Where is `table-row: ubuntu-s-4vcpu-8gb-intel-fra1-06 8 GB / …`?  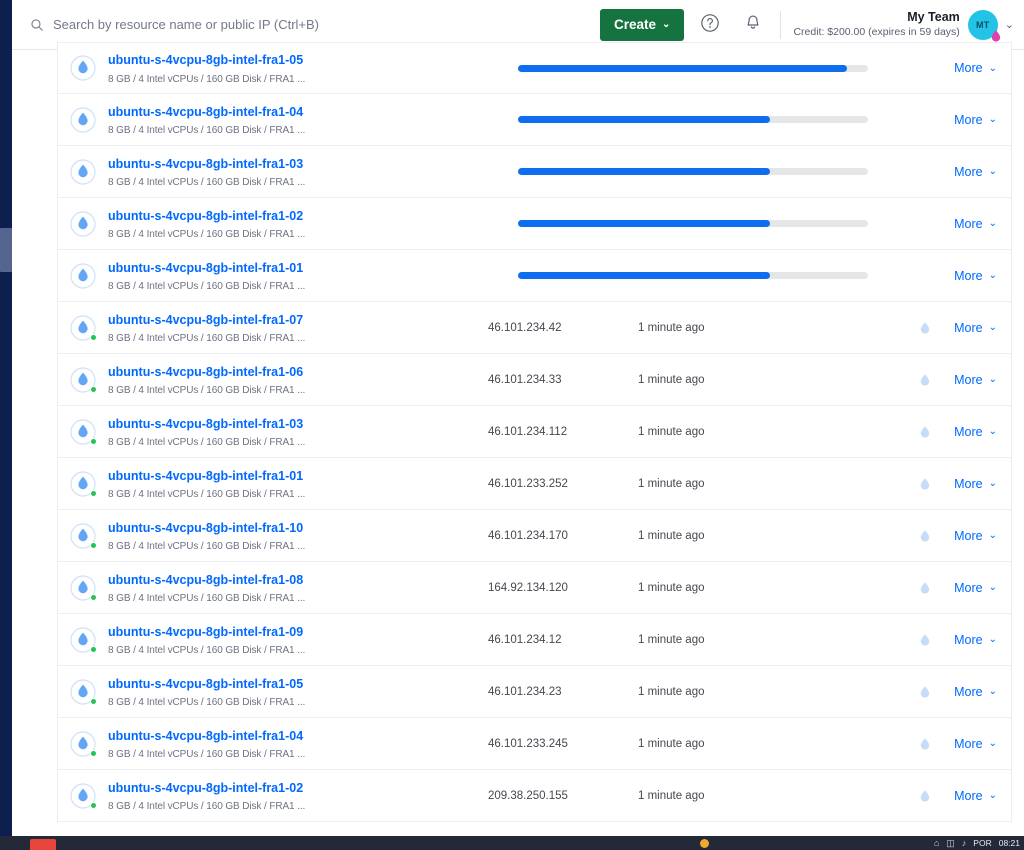 table-row: ubuntu-s-4vcpu-8gb-intel-fra1-06 8 GB / … is located at coordinates (534, 380).